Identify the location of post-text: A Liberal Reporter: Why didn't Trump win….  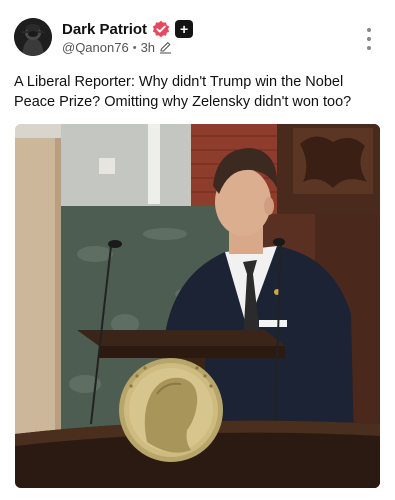
(183, 92).